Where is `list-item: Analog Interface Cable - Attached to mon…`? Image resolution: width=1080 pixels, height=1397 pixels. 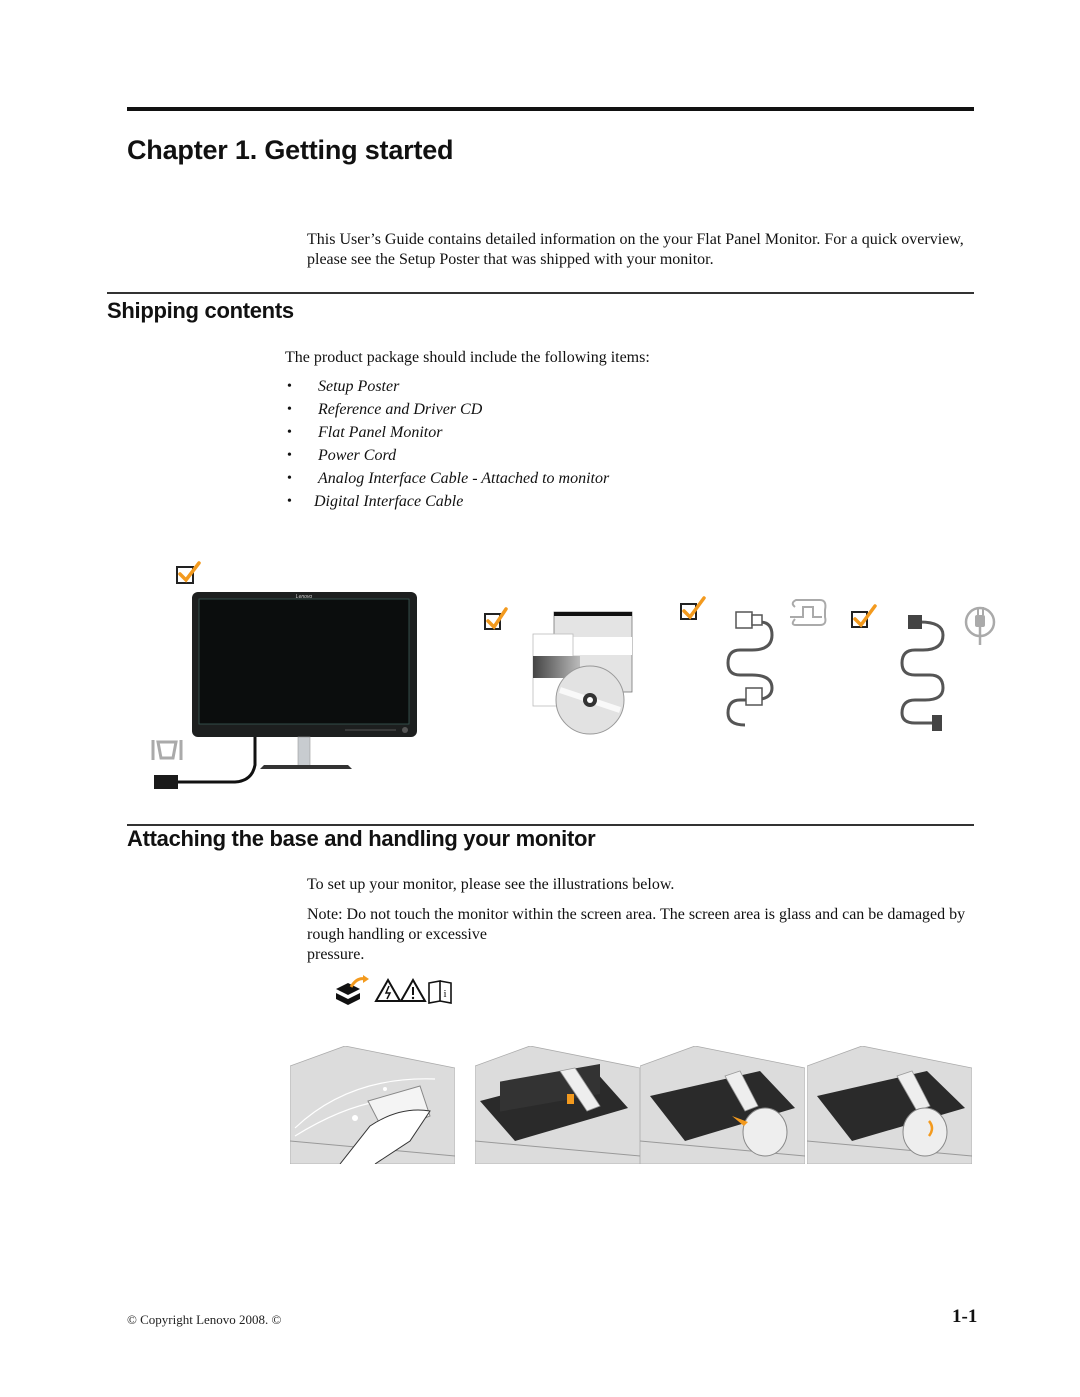 list-item: Analog Interface Cable - Attached to mon… is located at coordinates (448, 478).